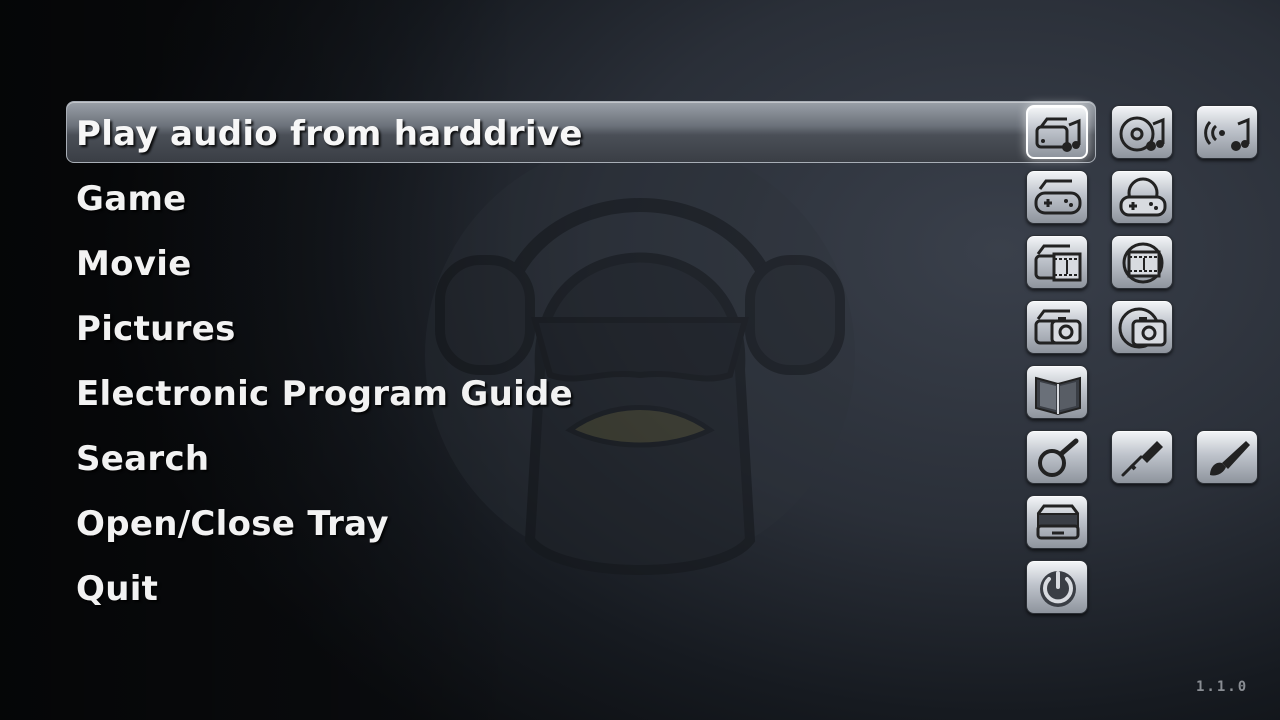  Describe the element at coordinates (1227, 132) in the screenshot. I see `radio-stream-icon` at that location.